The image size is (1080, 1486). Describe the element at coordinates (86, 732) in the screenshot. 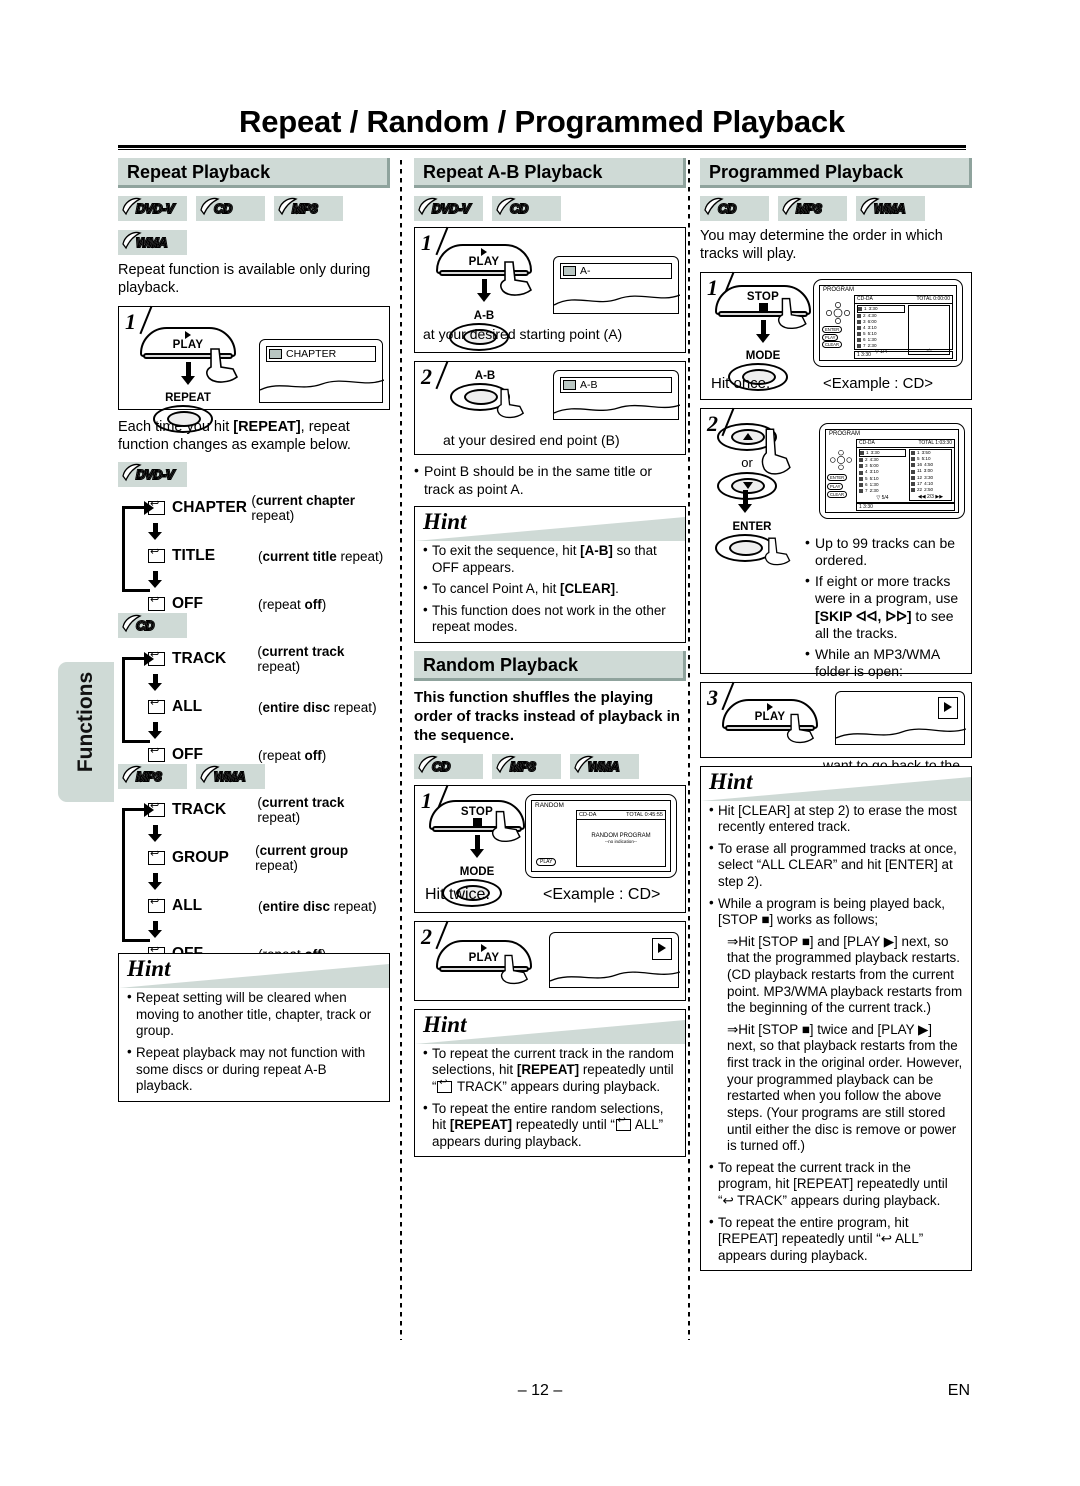

I see `side-tab-functions: Functions` at that location.